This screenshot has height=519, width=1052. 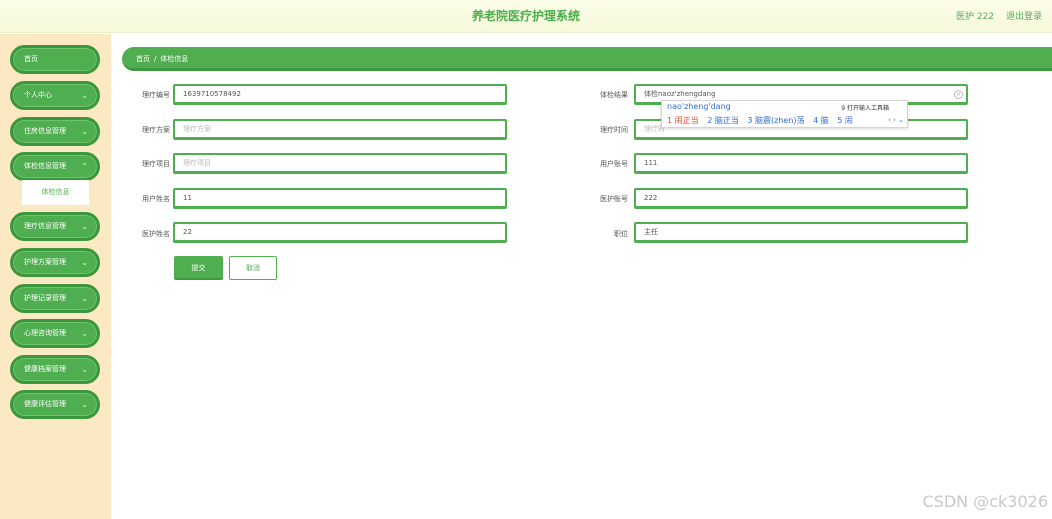 What do you see at coordinates (896, 120) in the screenshot?
I see `ime-nav-icon: ‹ › ⌄` at bounding box center [896, 120].